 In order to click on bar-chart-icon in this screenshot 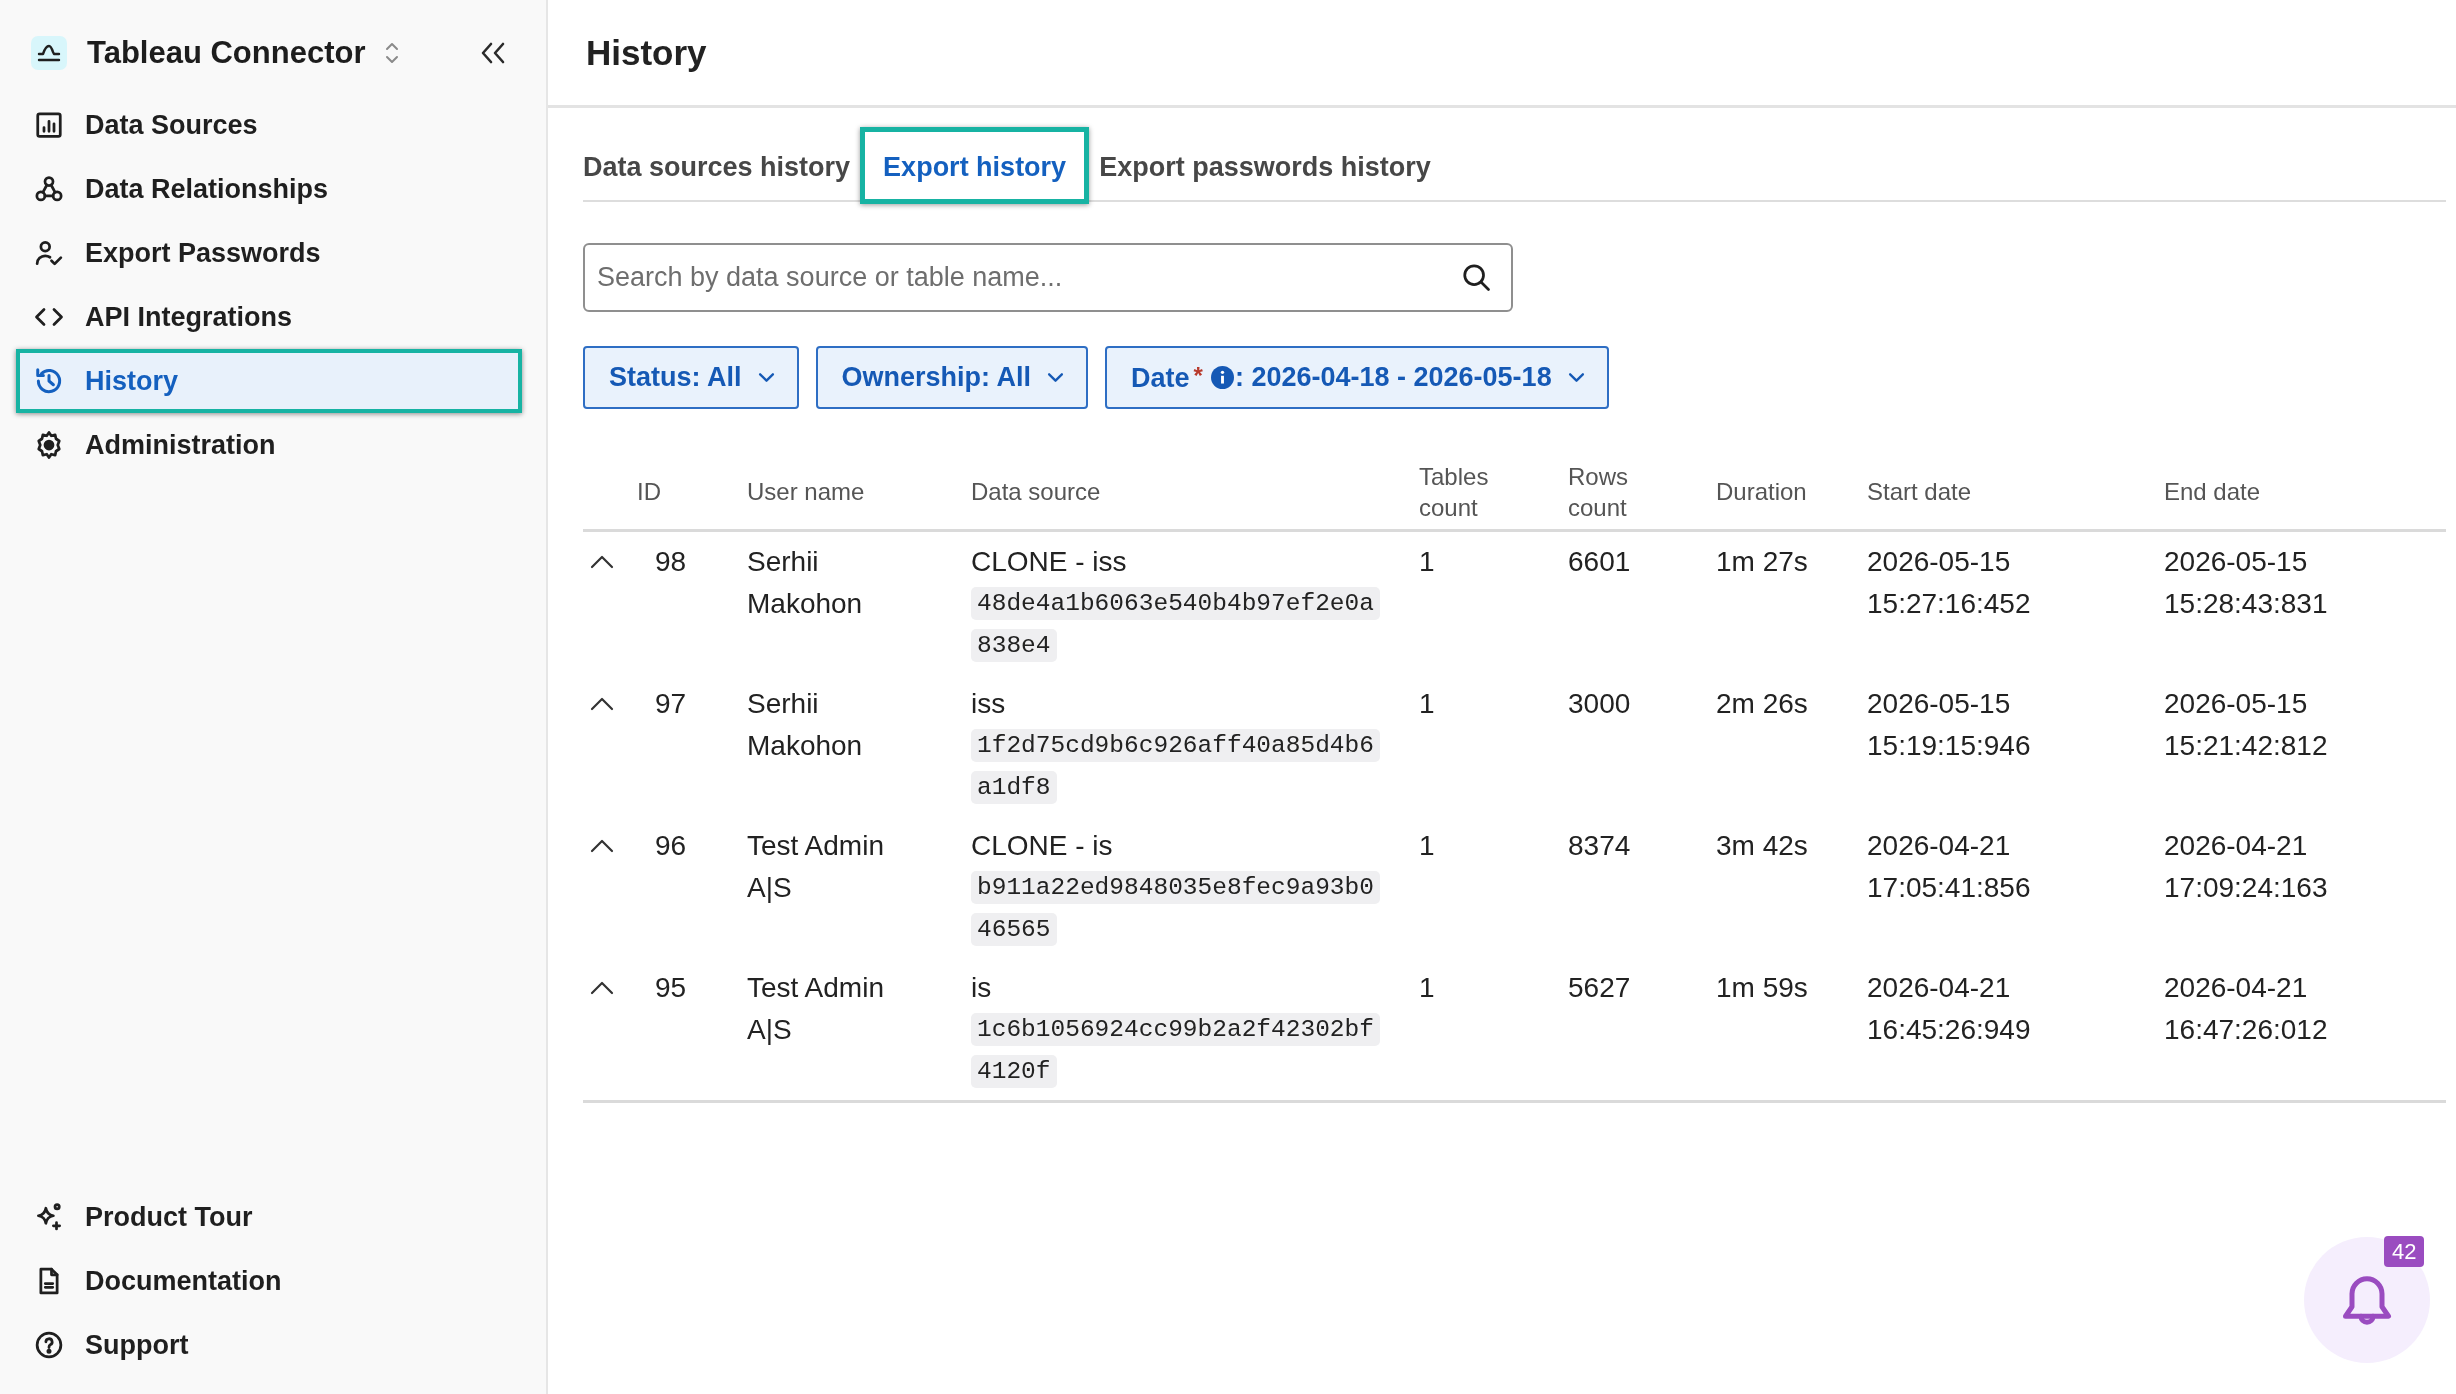, I will do `click(49, 125)`.